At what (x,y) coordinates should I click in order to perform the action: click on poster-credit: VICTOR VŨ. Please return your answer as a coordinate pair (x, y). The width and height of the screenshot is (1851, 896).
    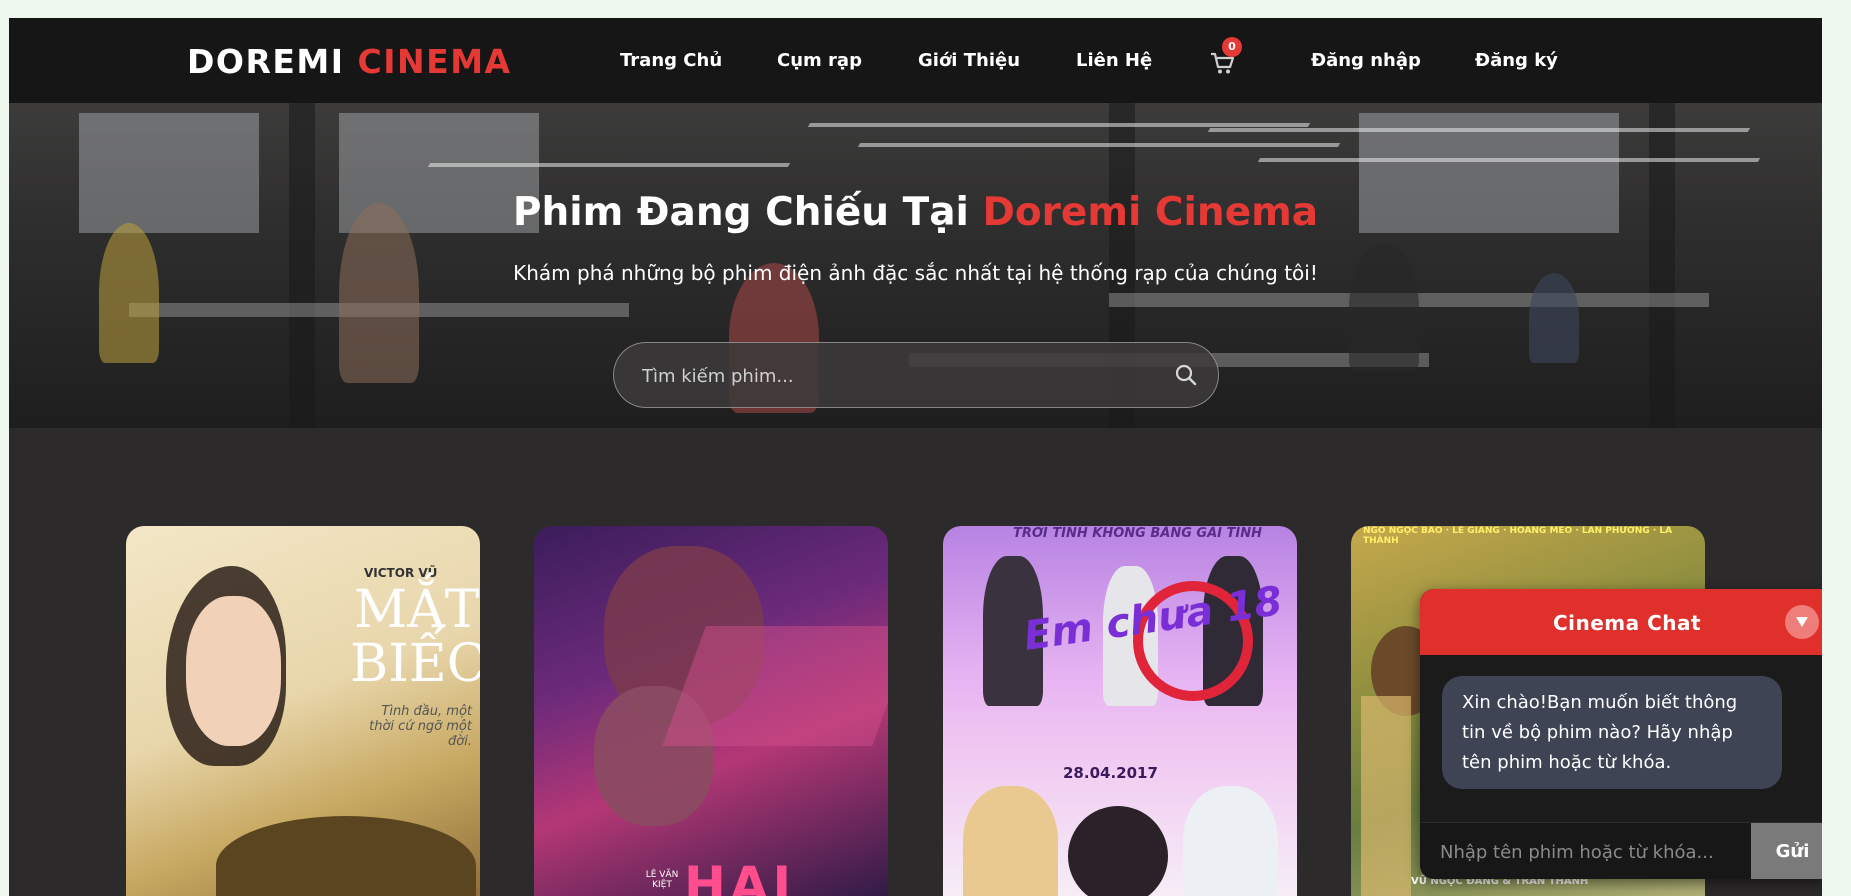
    Looking at the image, I should click on (401, 573).